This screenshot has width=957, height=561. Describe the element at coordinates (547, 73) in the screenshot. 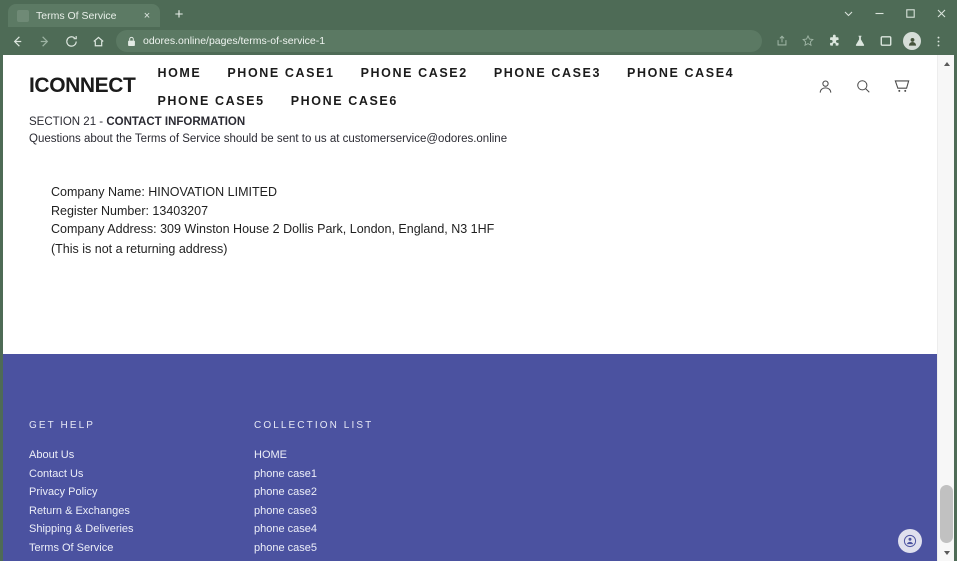

I see `nav-item-phone-case3: PHONE CASE3` at that location.